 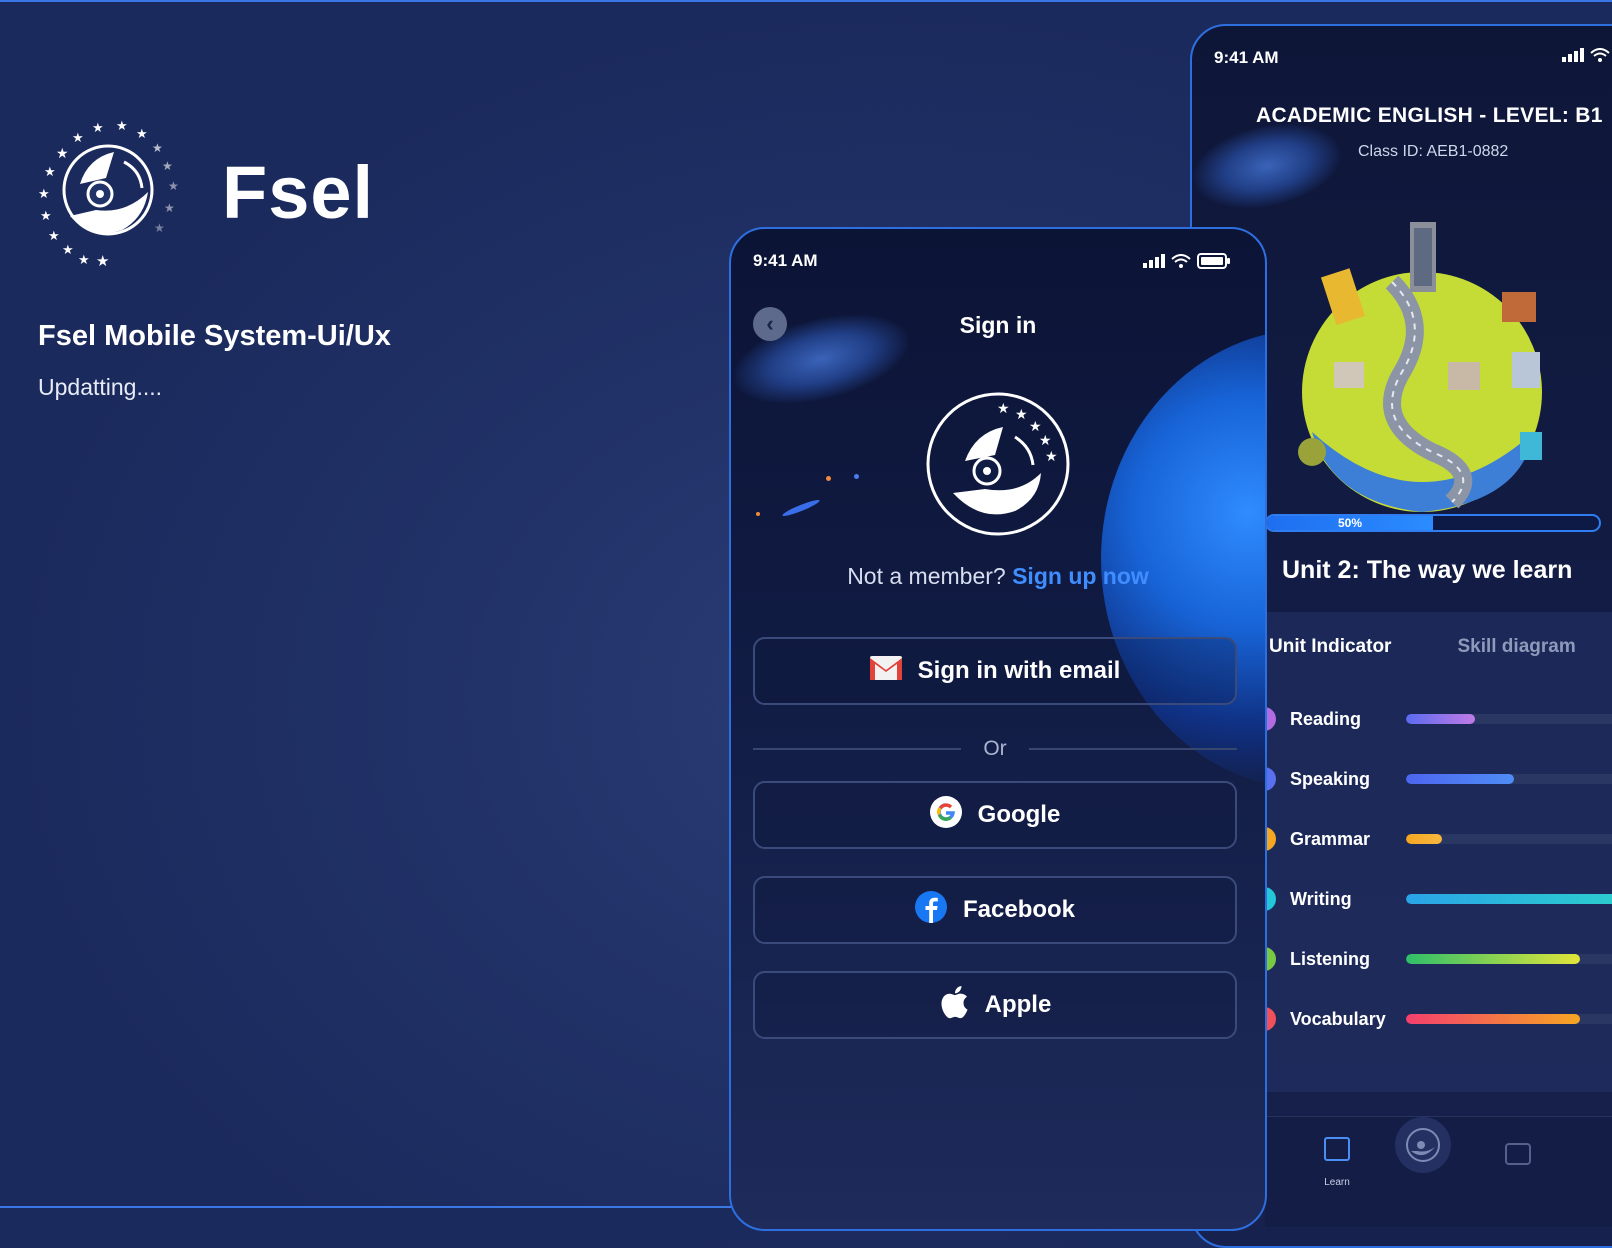 What do you see at coordinates (1330, 647) in the screenshot?
I see `tab-unit-indicator: Unit Indicator` at bounding box center [1330, 647].